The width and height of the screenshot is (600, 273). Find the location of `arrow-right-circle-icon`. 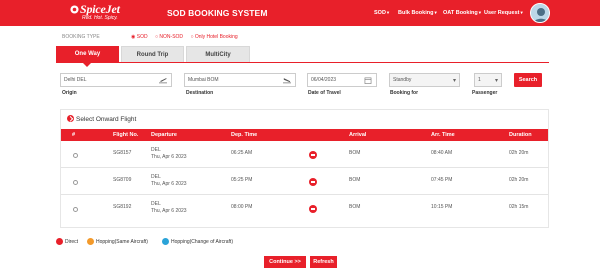

arrow-right-circle-icon is located at coordinates (70, 118).